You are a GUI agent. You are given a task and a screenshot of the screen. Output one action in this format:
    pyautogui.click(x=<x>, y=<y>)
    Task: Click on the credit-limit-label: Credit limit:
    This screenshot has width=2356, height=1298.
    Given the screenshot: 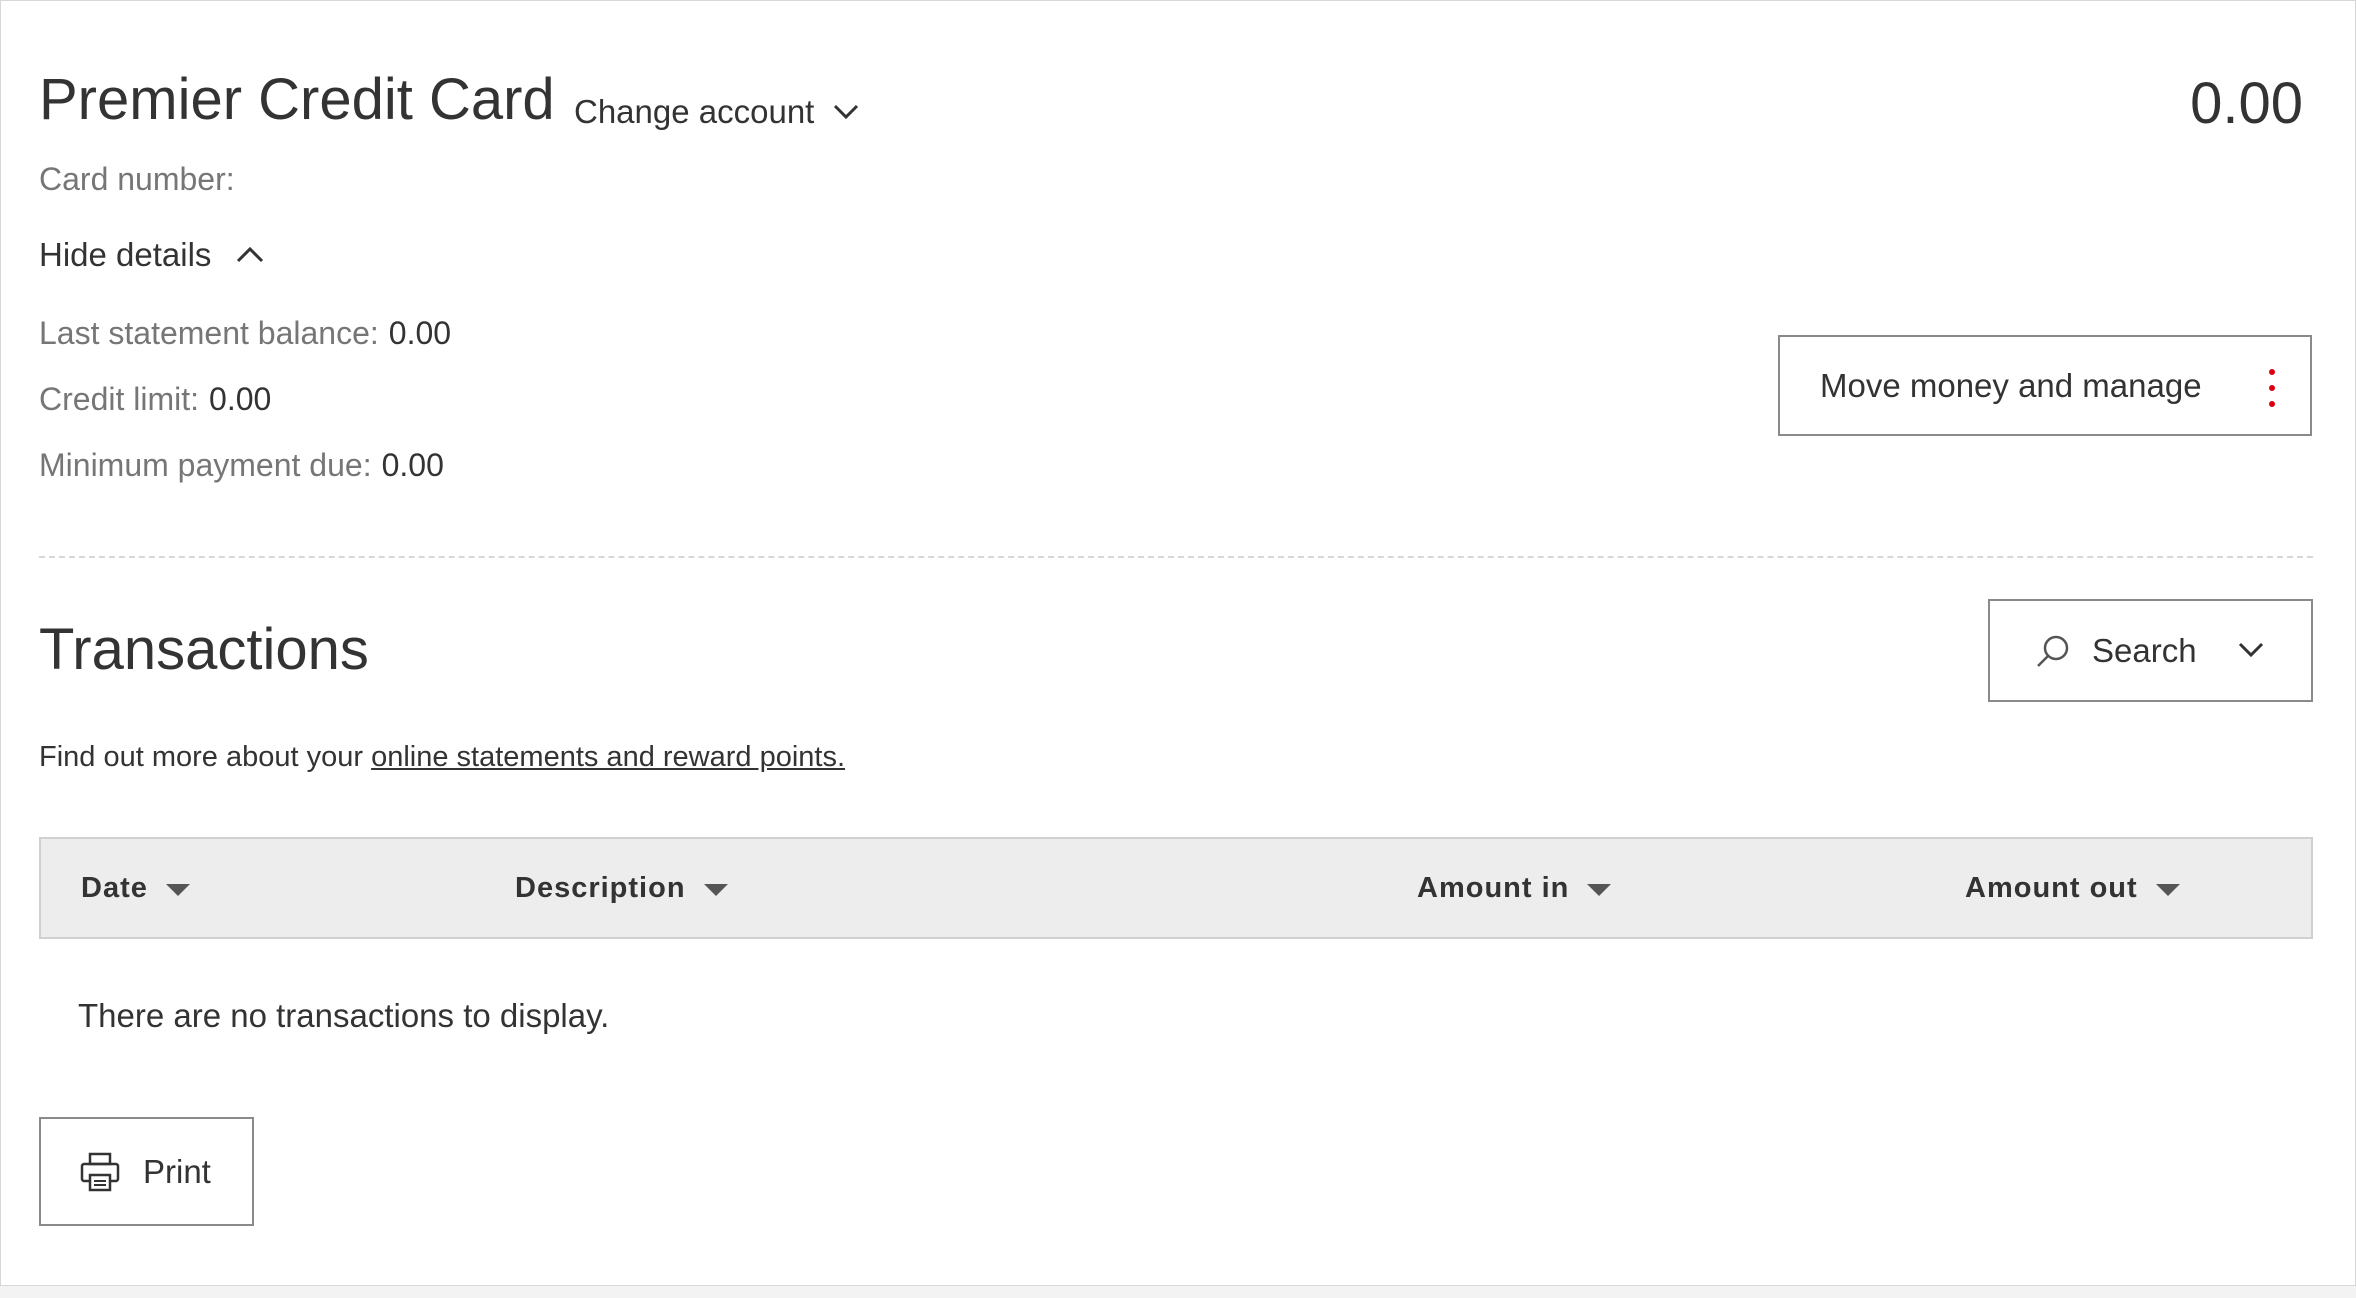 What is the action you would take?
    pyautogui.click(x=119, y=399)
    